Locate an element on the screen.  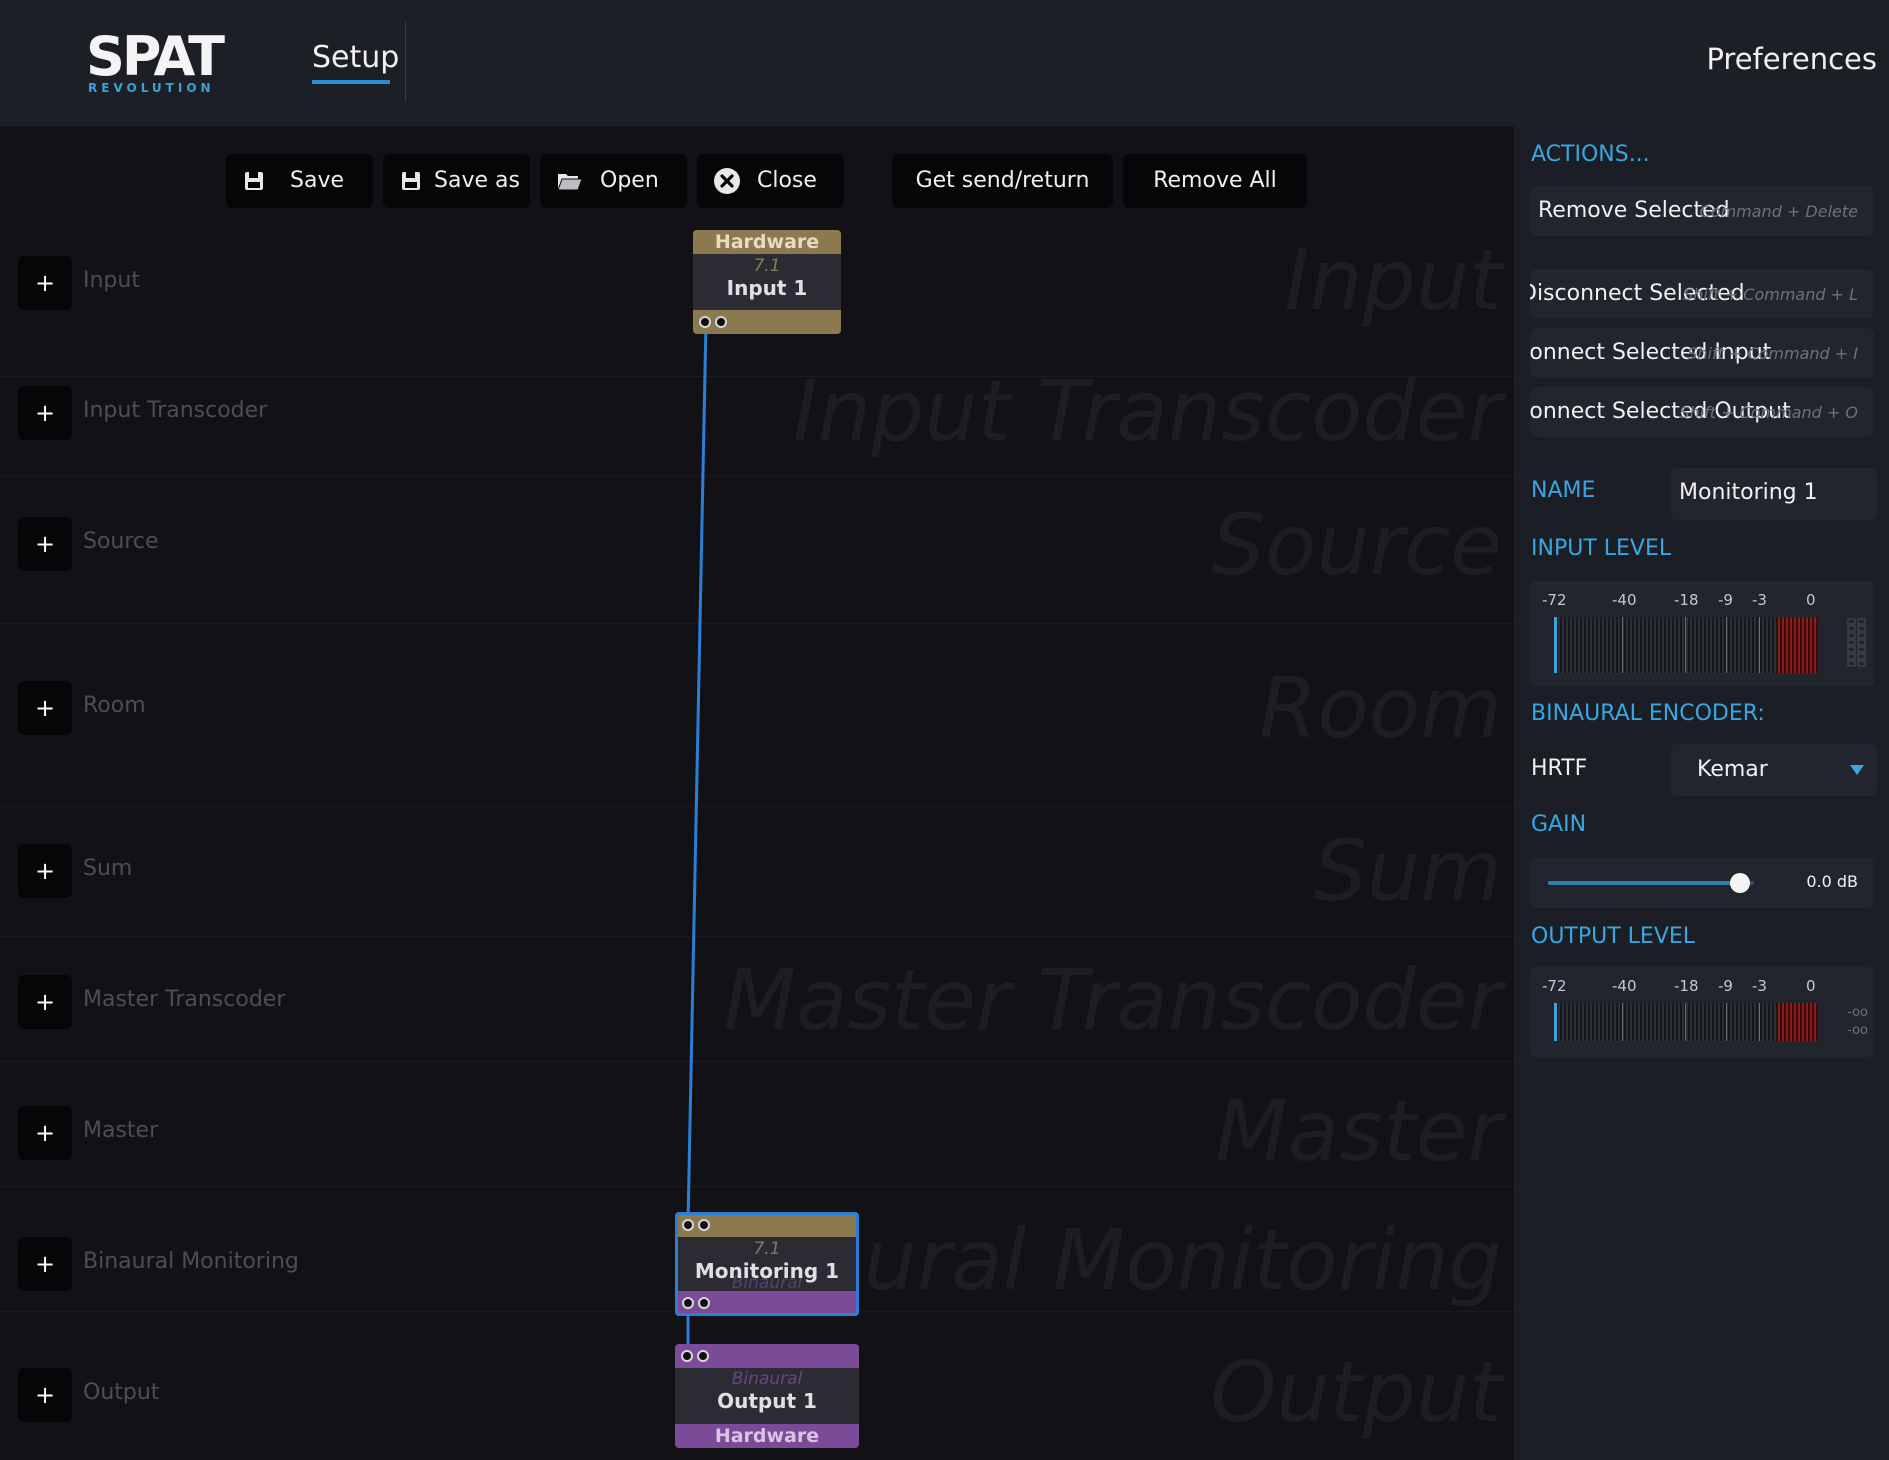
node-output-1: Binaural Output 1 Hardware is located at coordinates (767, 1396).